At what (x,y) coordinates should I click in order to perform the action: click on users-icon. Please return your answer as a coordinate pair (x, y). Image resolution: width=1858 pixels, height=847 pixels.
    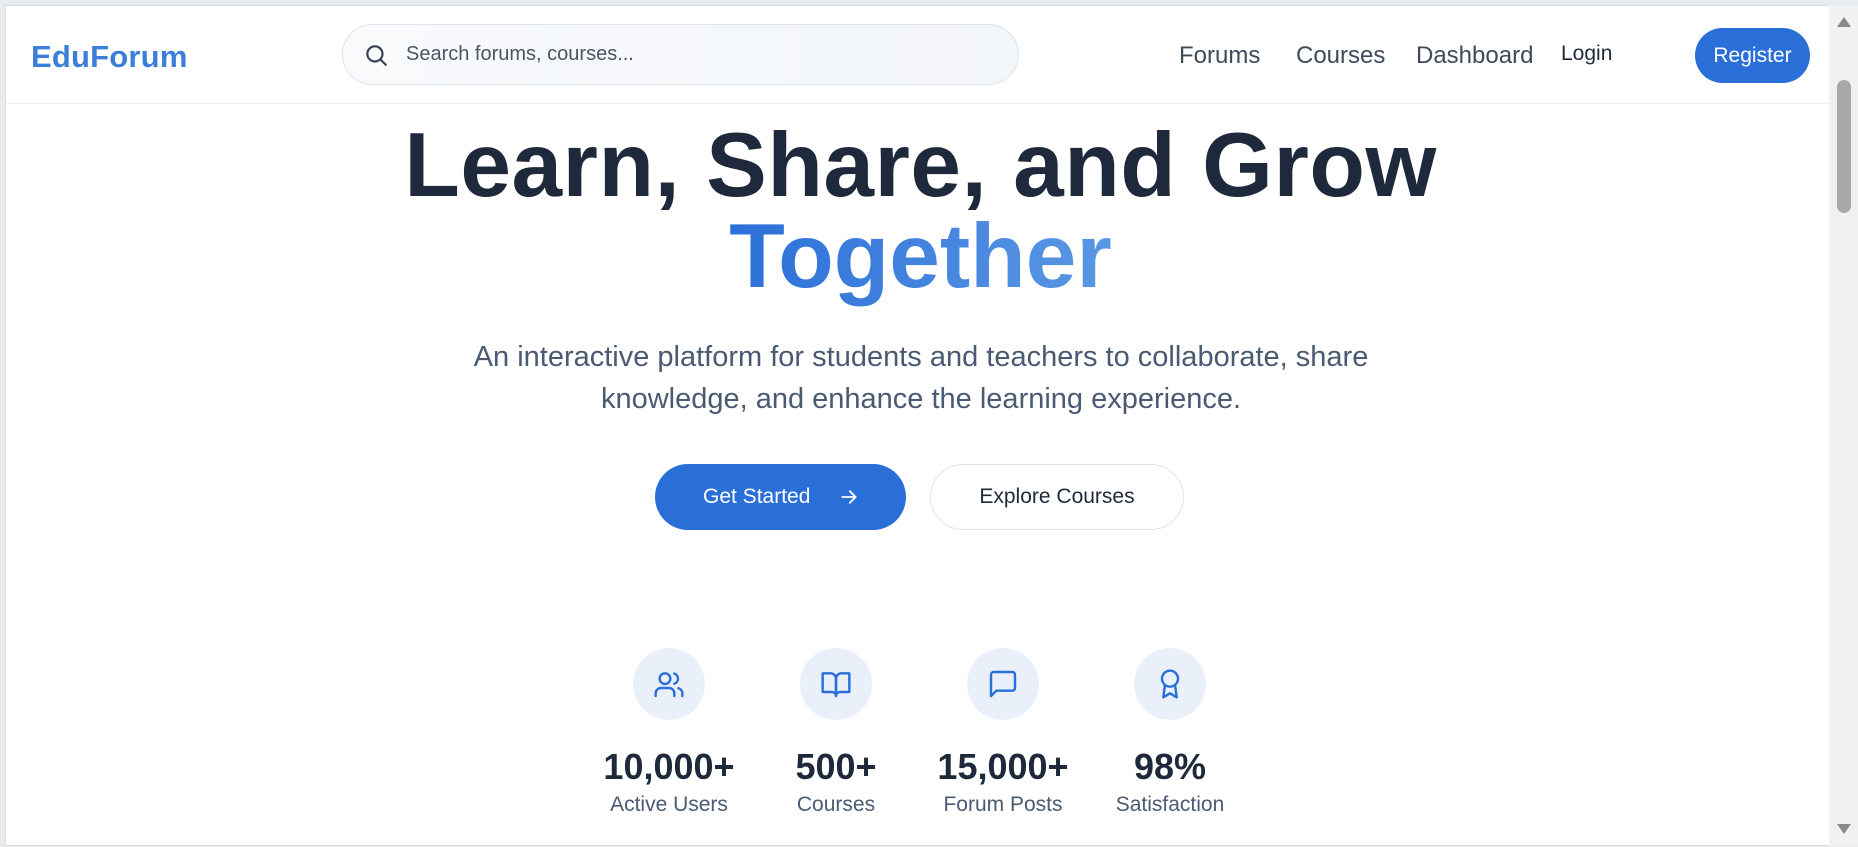
    Looking at the image, I should click on (669, 685).